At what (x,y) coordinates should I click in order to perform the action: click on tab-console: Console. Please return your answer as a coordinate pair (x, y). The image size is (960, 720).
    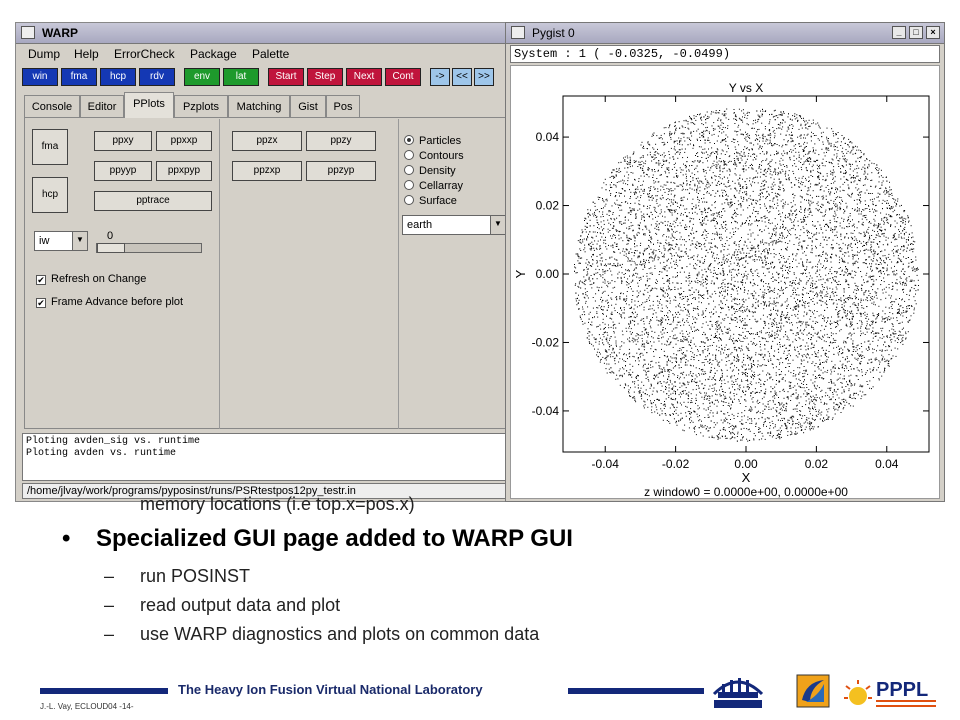
    Looking at the image, I should click on (52, 106).